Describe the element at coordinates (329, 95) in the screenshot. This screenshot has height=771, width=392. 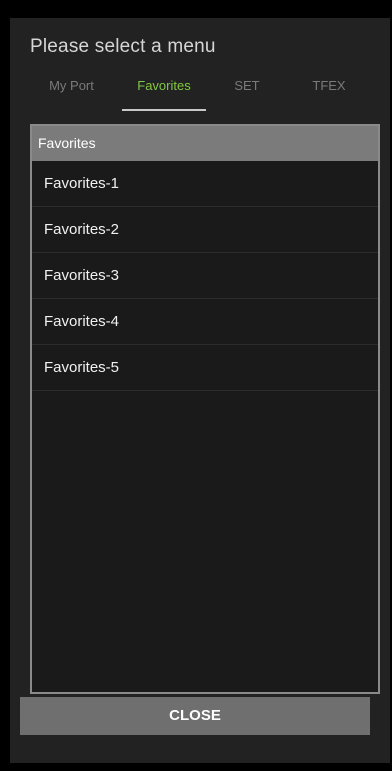
I see `tab-tfex: TFEX` at that location.